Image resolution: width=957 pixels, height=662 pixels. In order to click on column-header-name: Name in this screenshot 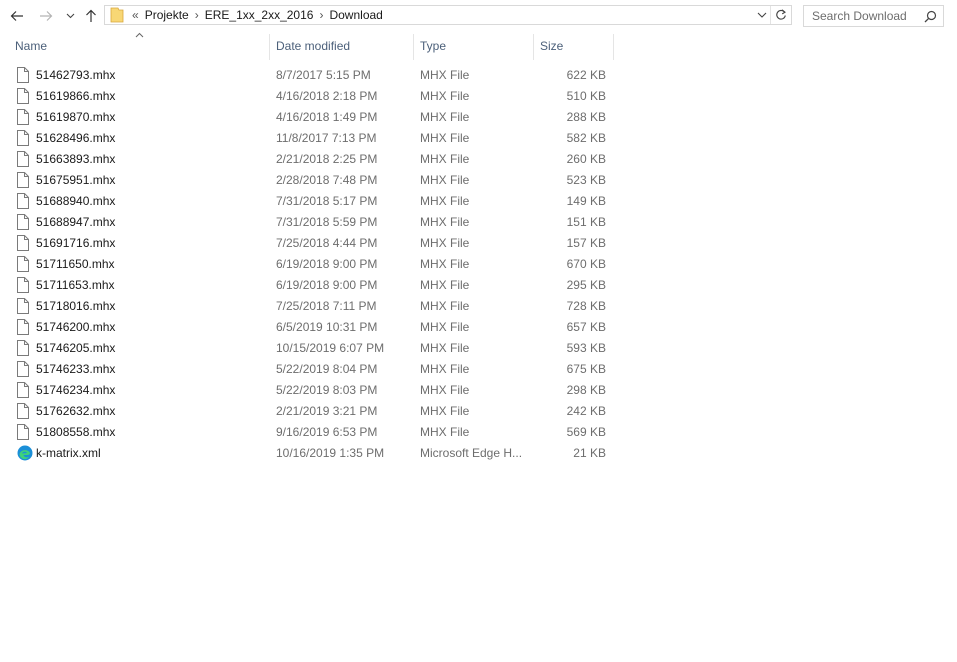, I will do `click(31, 47)`.